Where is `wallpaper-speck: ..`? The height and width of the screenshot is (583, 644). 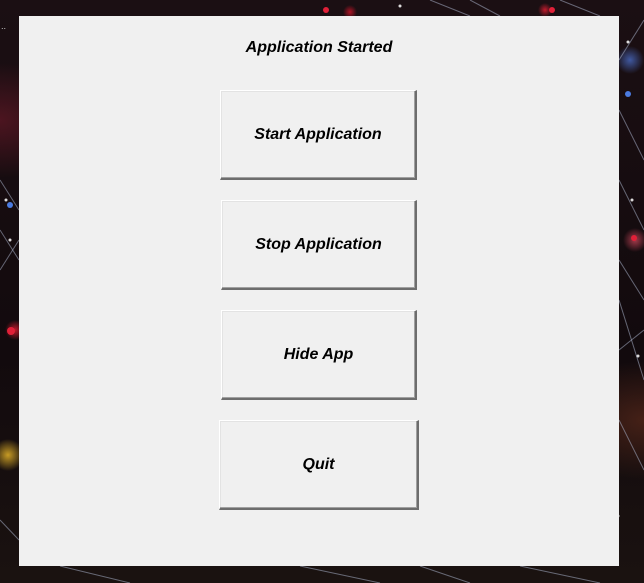 wallpaper-speck: .. is located at coordinates (4, 26).